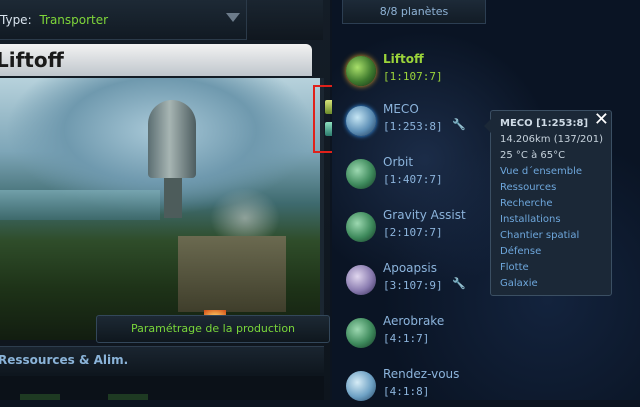 This screenshot has width=640, height=407. I want to click on tooltip-temperature: 25 °C à 65°C, so click(533, 155).